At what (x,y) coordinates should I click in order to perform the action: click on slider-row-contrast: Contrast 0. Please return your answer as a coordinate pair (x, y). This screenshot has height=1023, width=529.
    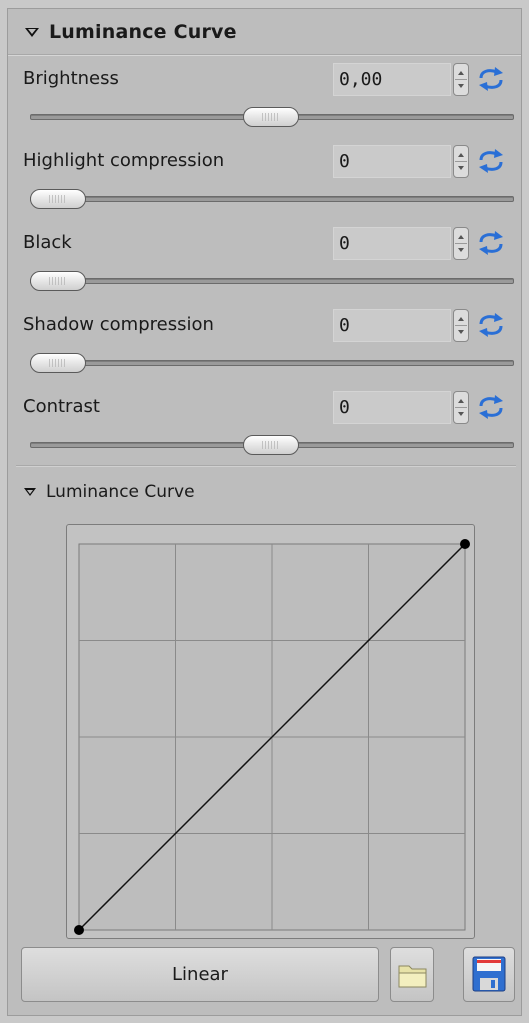
    Looking at the image, I should click on (264, 425).